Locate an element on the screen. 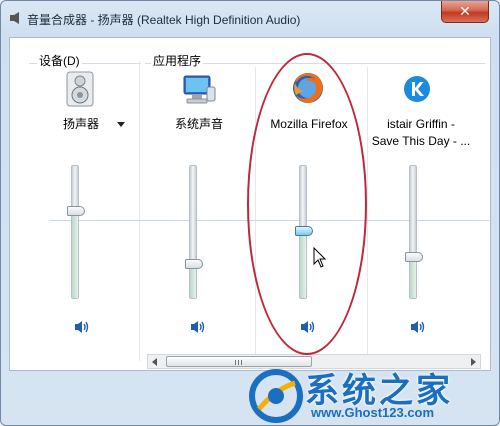  mouse-cursor-icon is located at coordinates (320, 257).